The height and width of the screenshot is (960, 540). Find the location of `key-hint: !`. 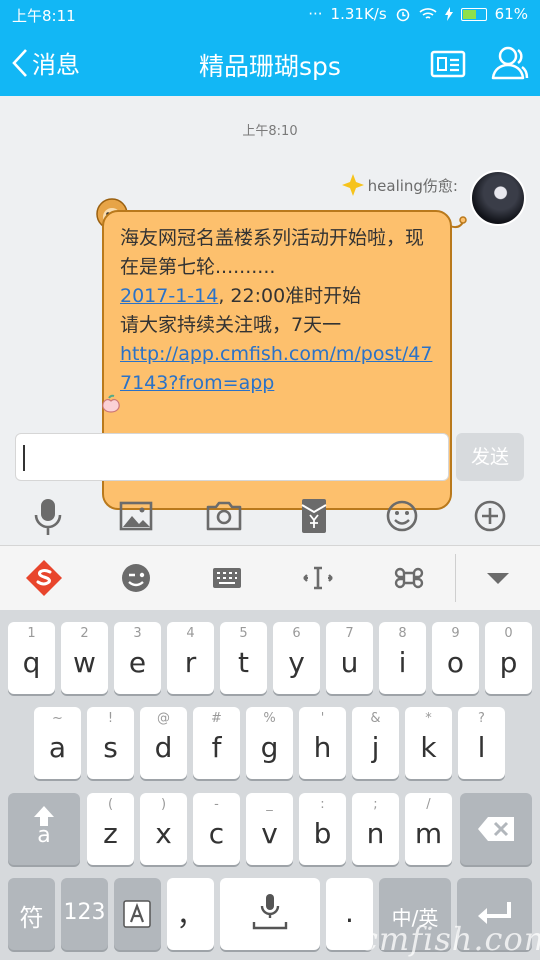

key-hint: ! is located at coordinates (110, 718).